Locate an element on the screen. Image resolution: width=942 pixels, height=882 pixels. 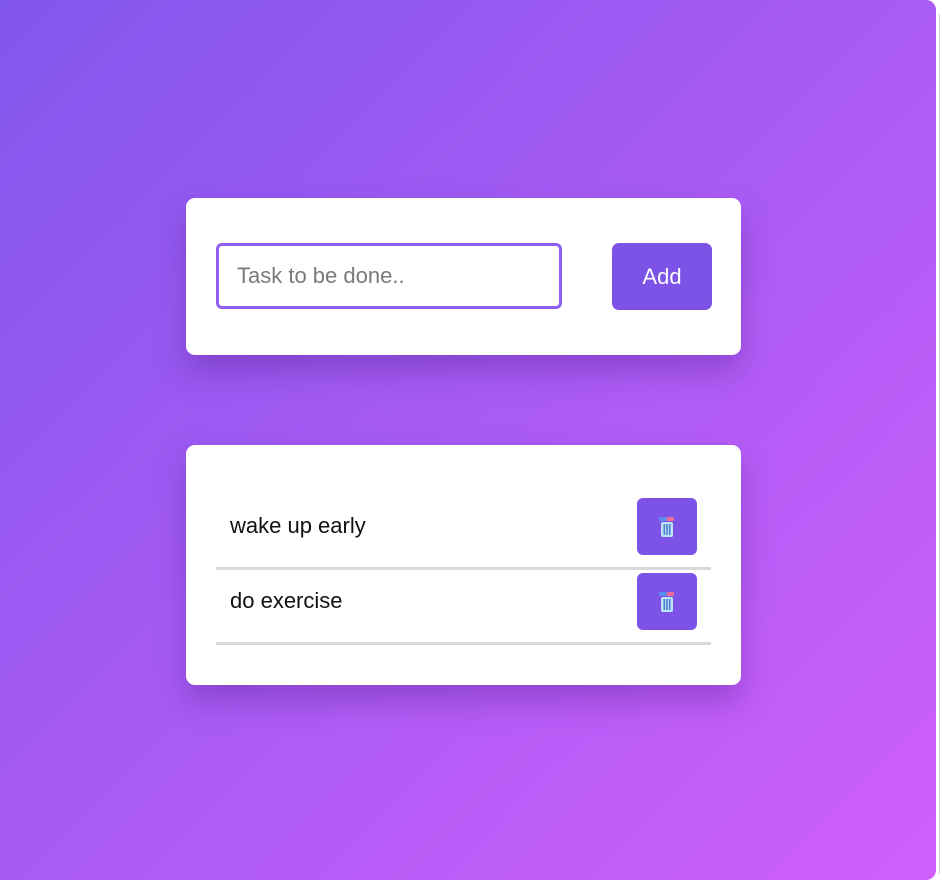
task-item: do exercise is located at coordinates (463, 607).